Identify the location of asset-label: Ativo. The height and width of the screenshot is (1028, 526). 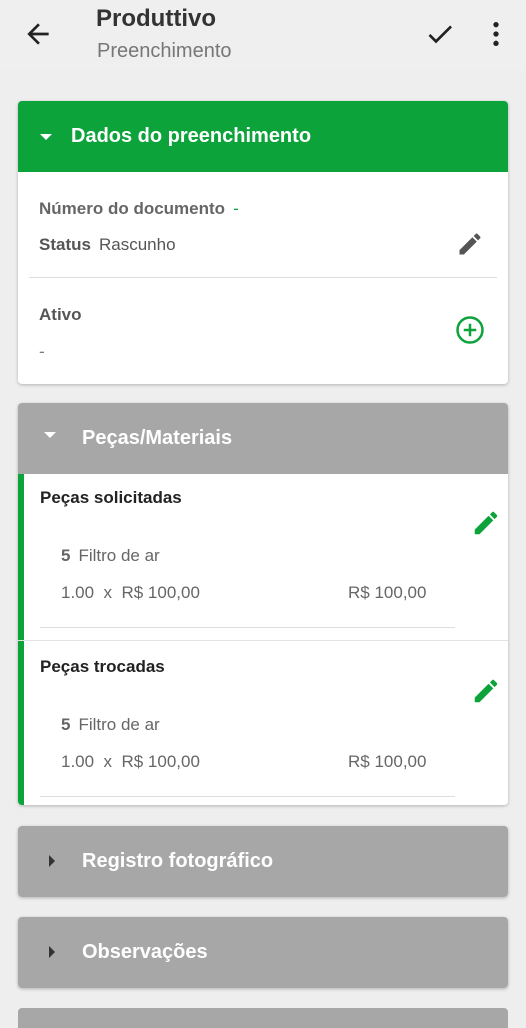
(60, 314).